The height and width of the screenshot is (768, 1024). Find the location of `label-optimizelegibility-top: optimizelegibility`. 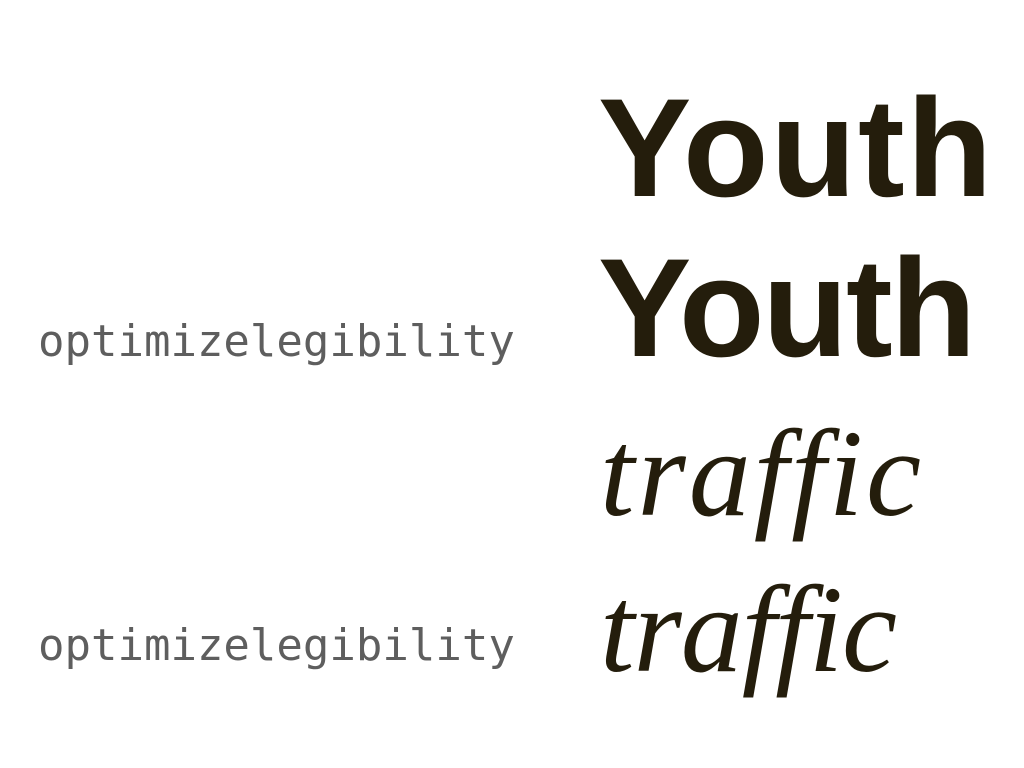

label-optimizelegibility-top: optimizelegibility is located at coordinates (276, 341).